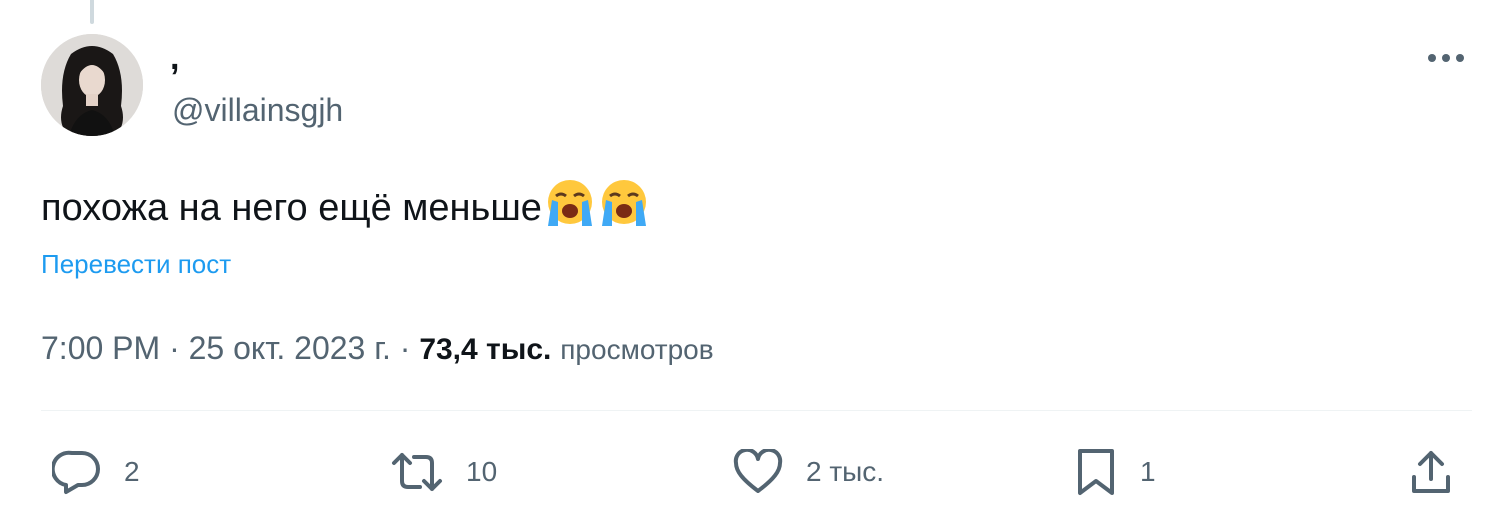 The image size is (1500, 526). I want to click on thread-connector-line, so click(92, 12).